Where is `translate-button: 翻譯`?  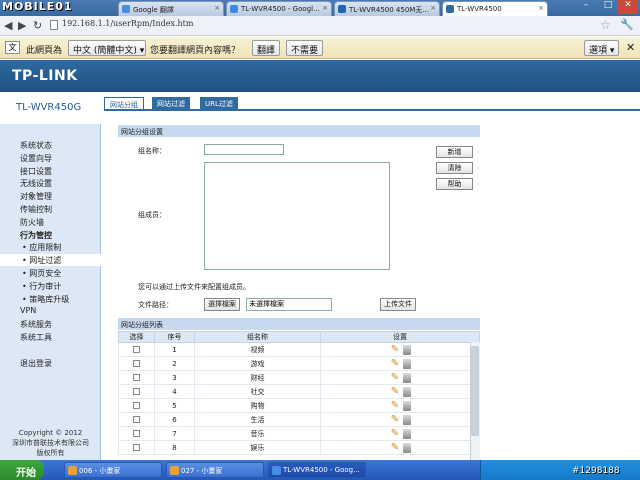
translate-button: 翻譯 is located at coordinates (266, 48).